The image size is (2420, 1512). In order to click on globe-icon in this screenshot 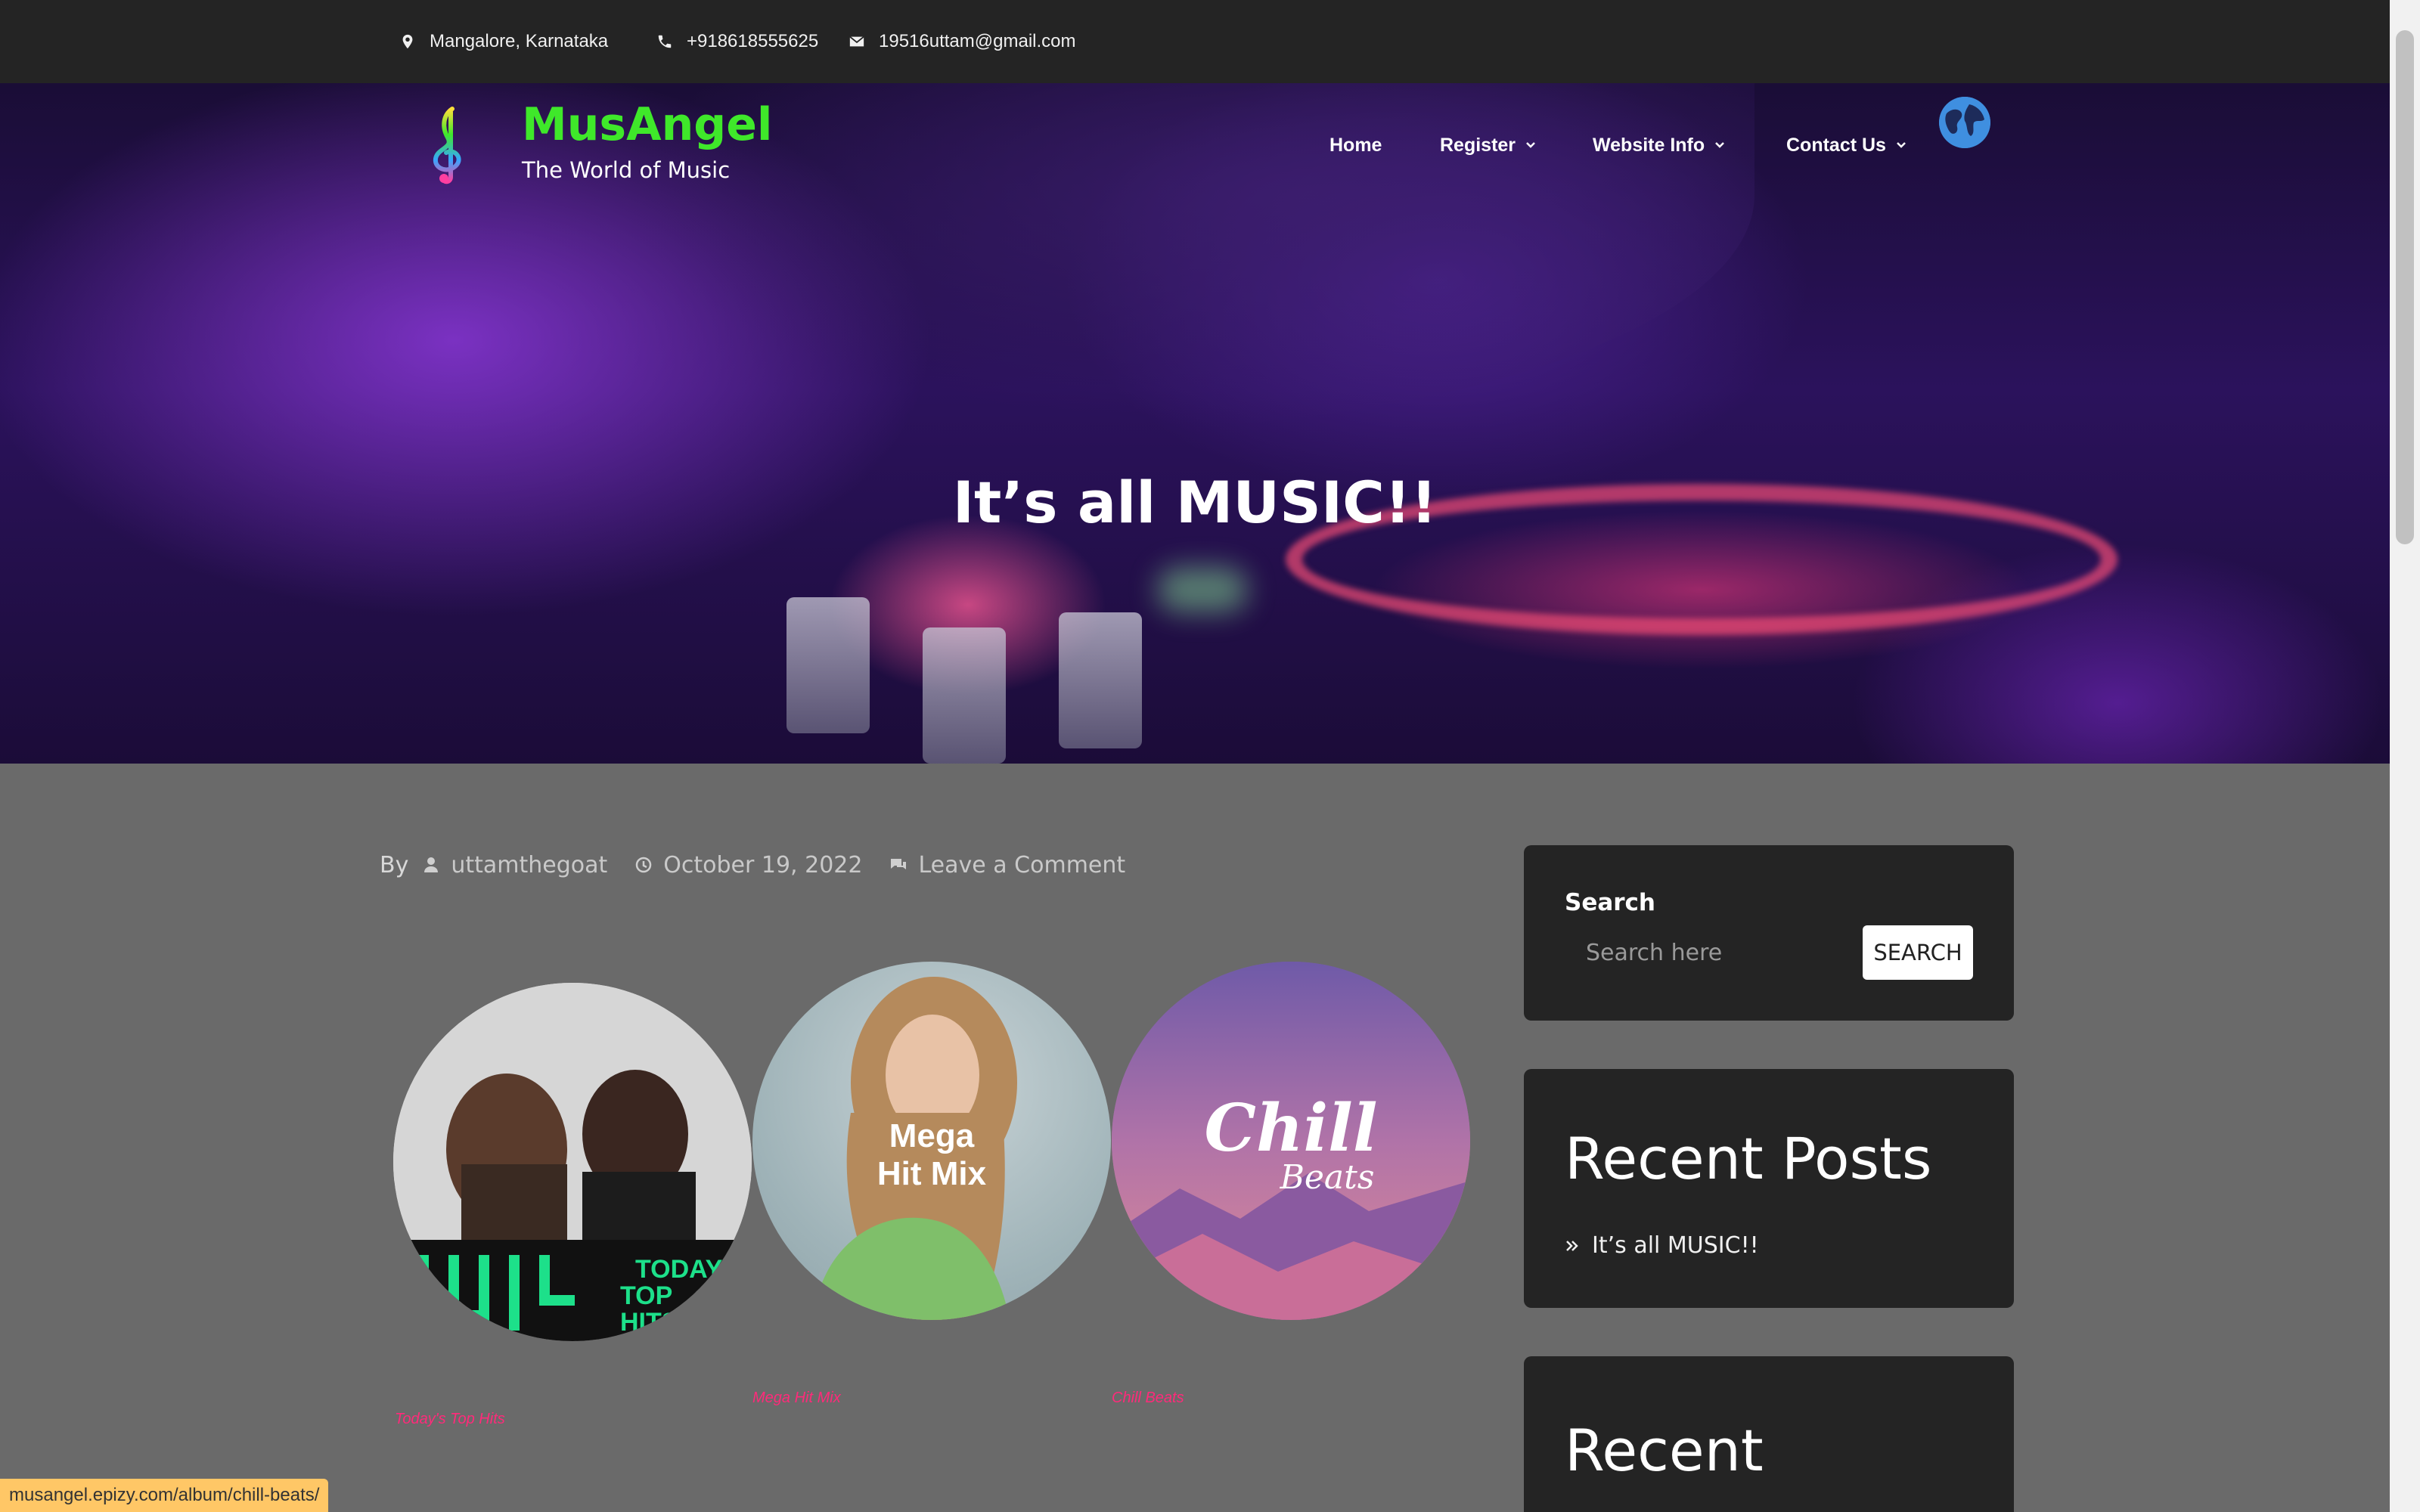, I will do `click(1964, 122)`.